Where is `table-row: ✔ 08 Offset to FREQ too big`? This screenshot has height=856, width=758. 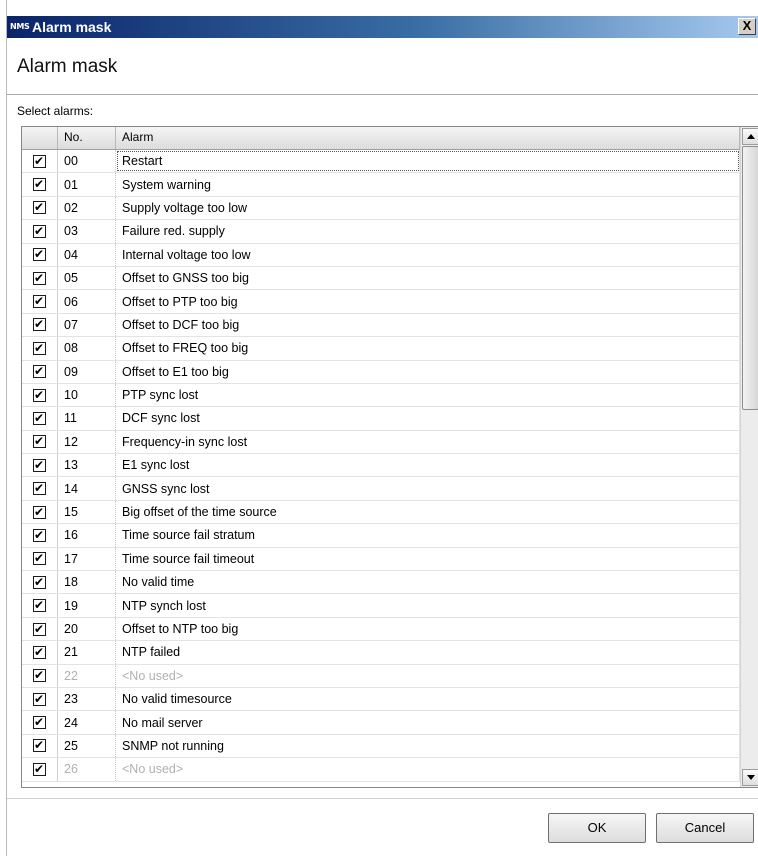 table-row: ✔ 08 Offset to FREQ too big is located at coordinates (381, 349).